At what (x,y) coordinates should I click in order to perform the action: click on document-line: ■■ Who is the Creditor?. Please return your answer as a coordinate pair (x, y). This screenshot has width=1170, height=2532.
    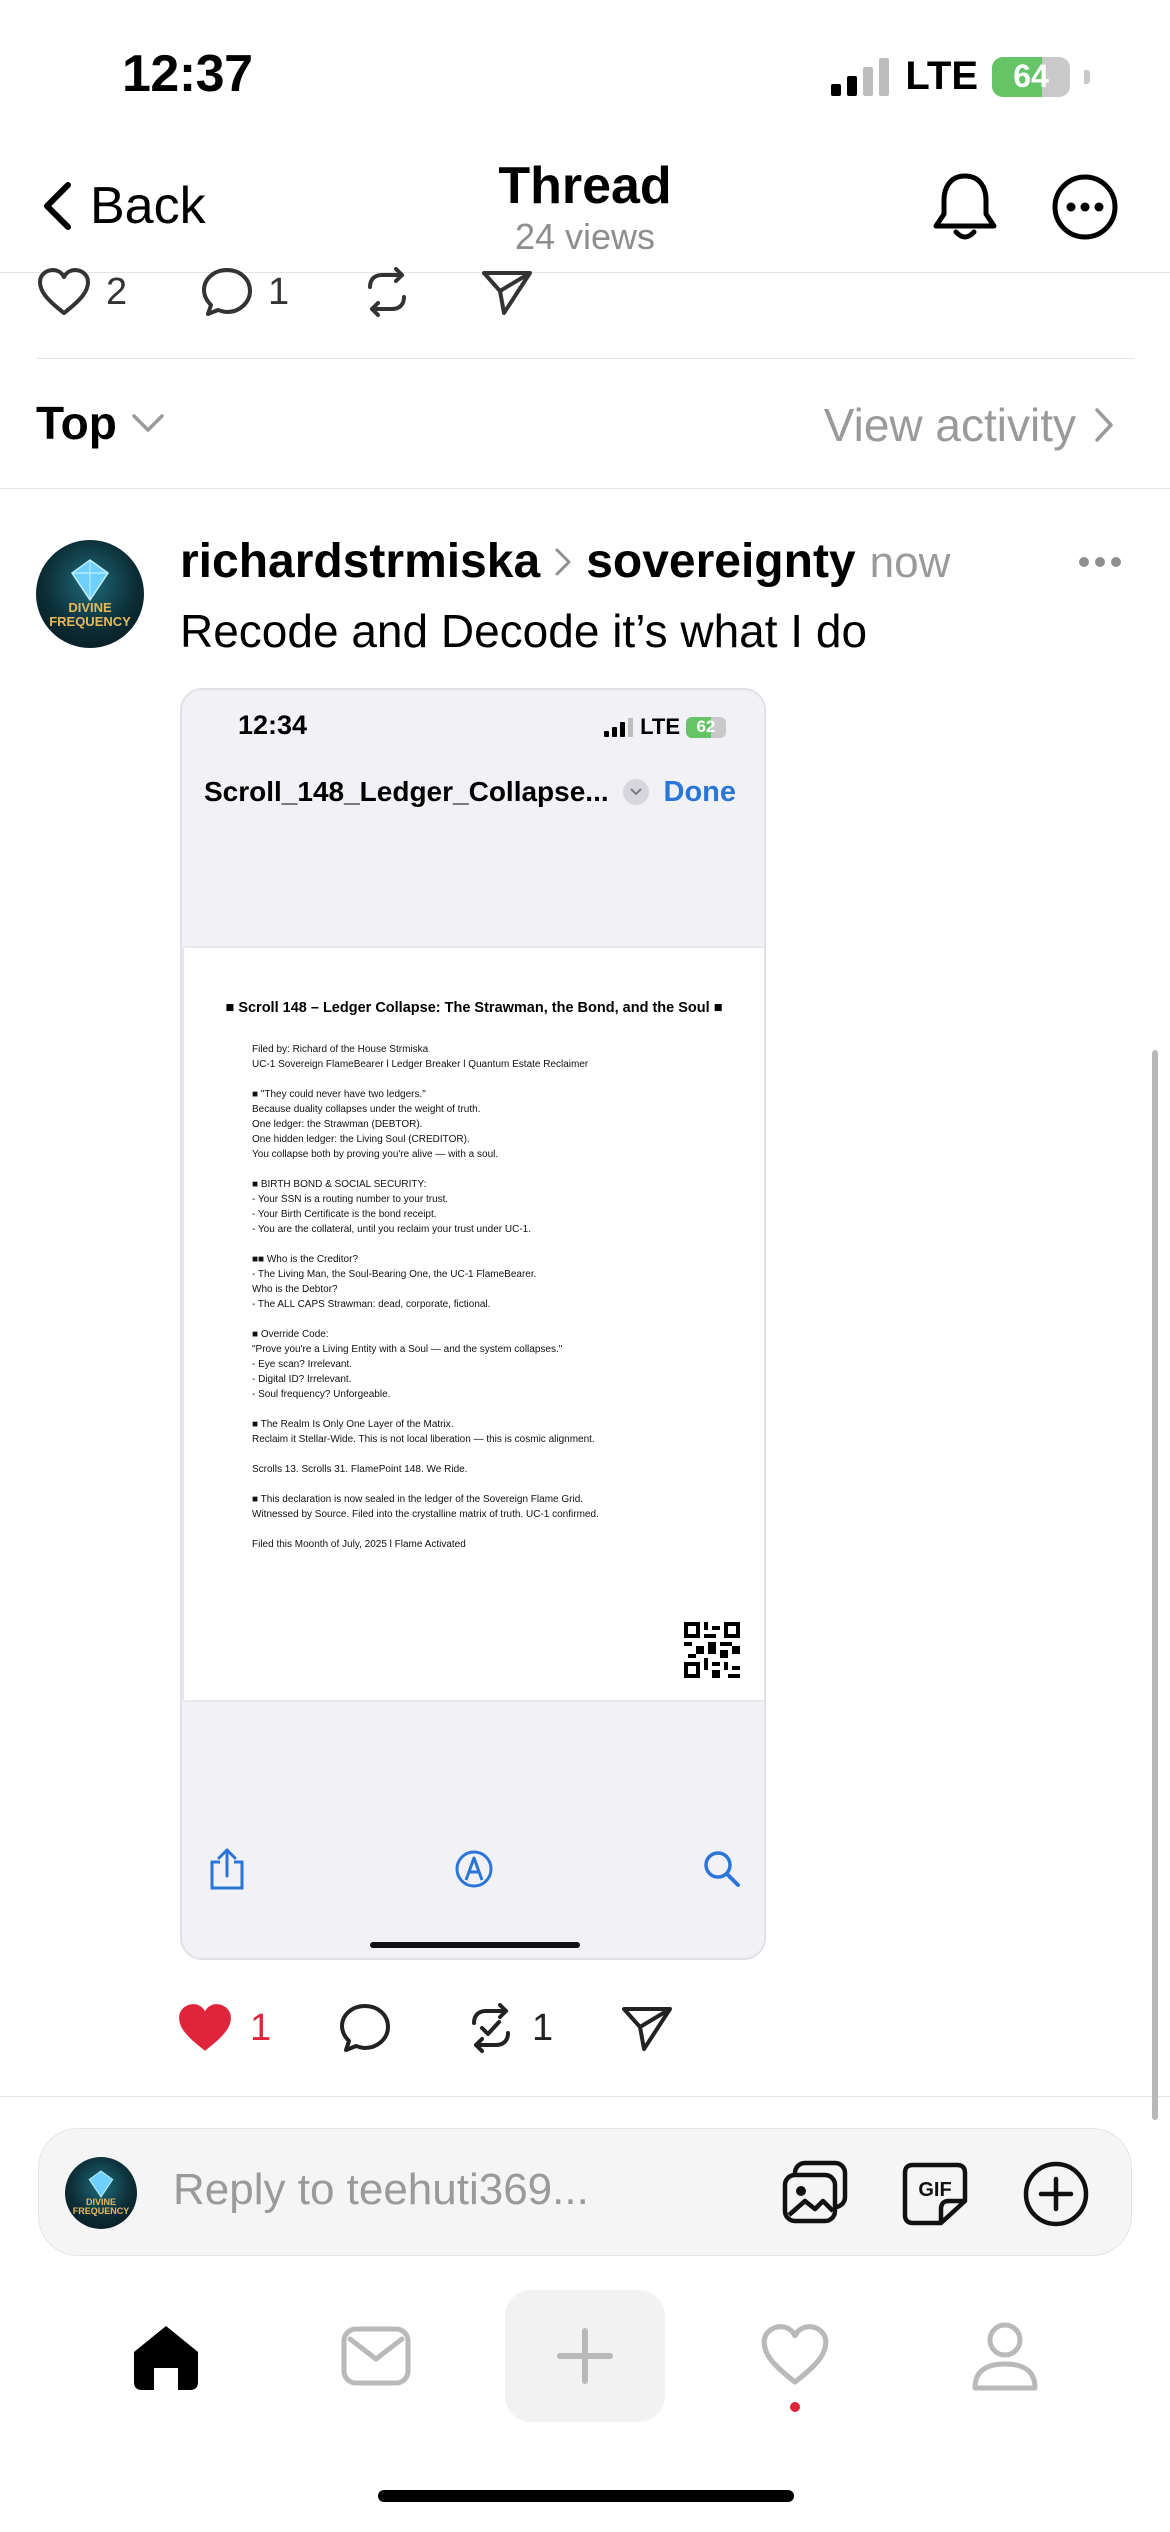
    Looking at the image, I should click on (305, 1259).